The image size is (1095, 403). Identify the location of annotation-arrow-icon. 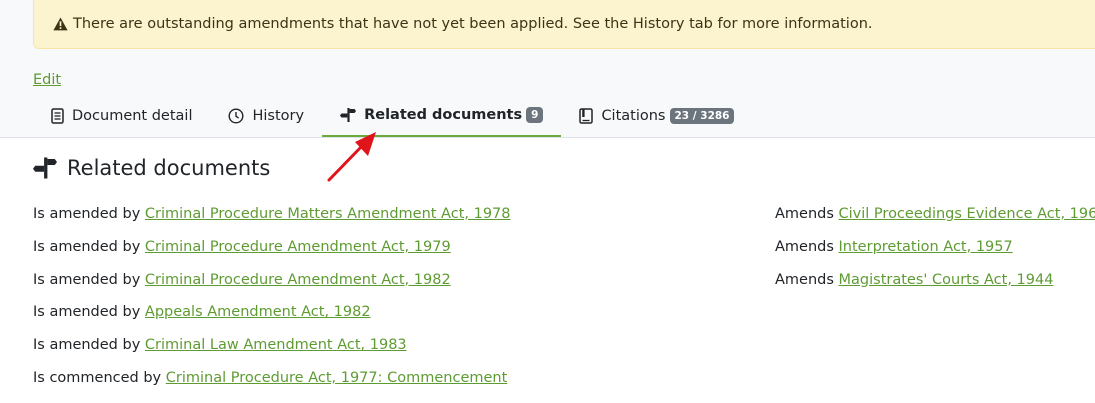
(351, 157).